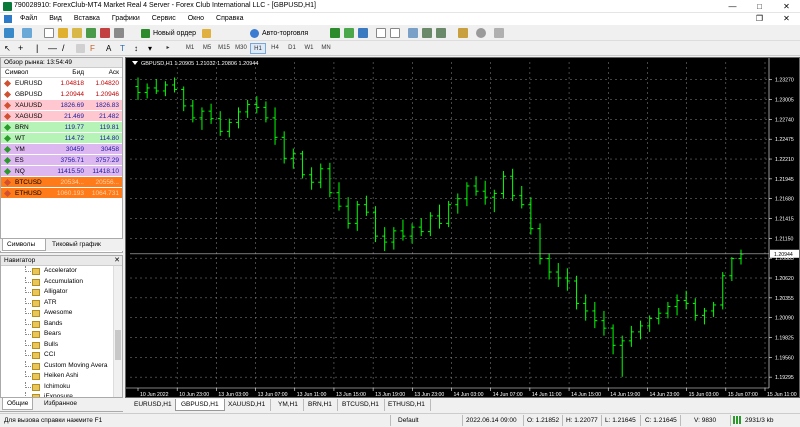 This screenshot has width=800, height=427. I want to click on maximize-button: □, so click(759, 6).